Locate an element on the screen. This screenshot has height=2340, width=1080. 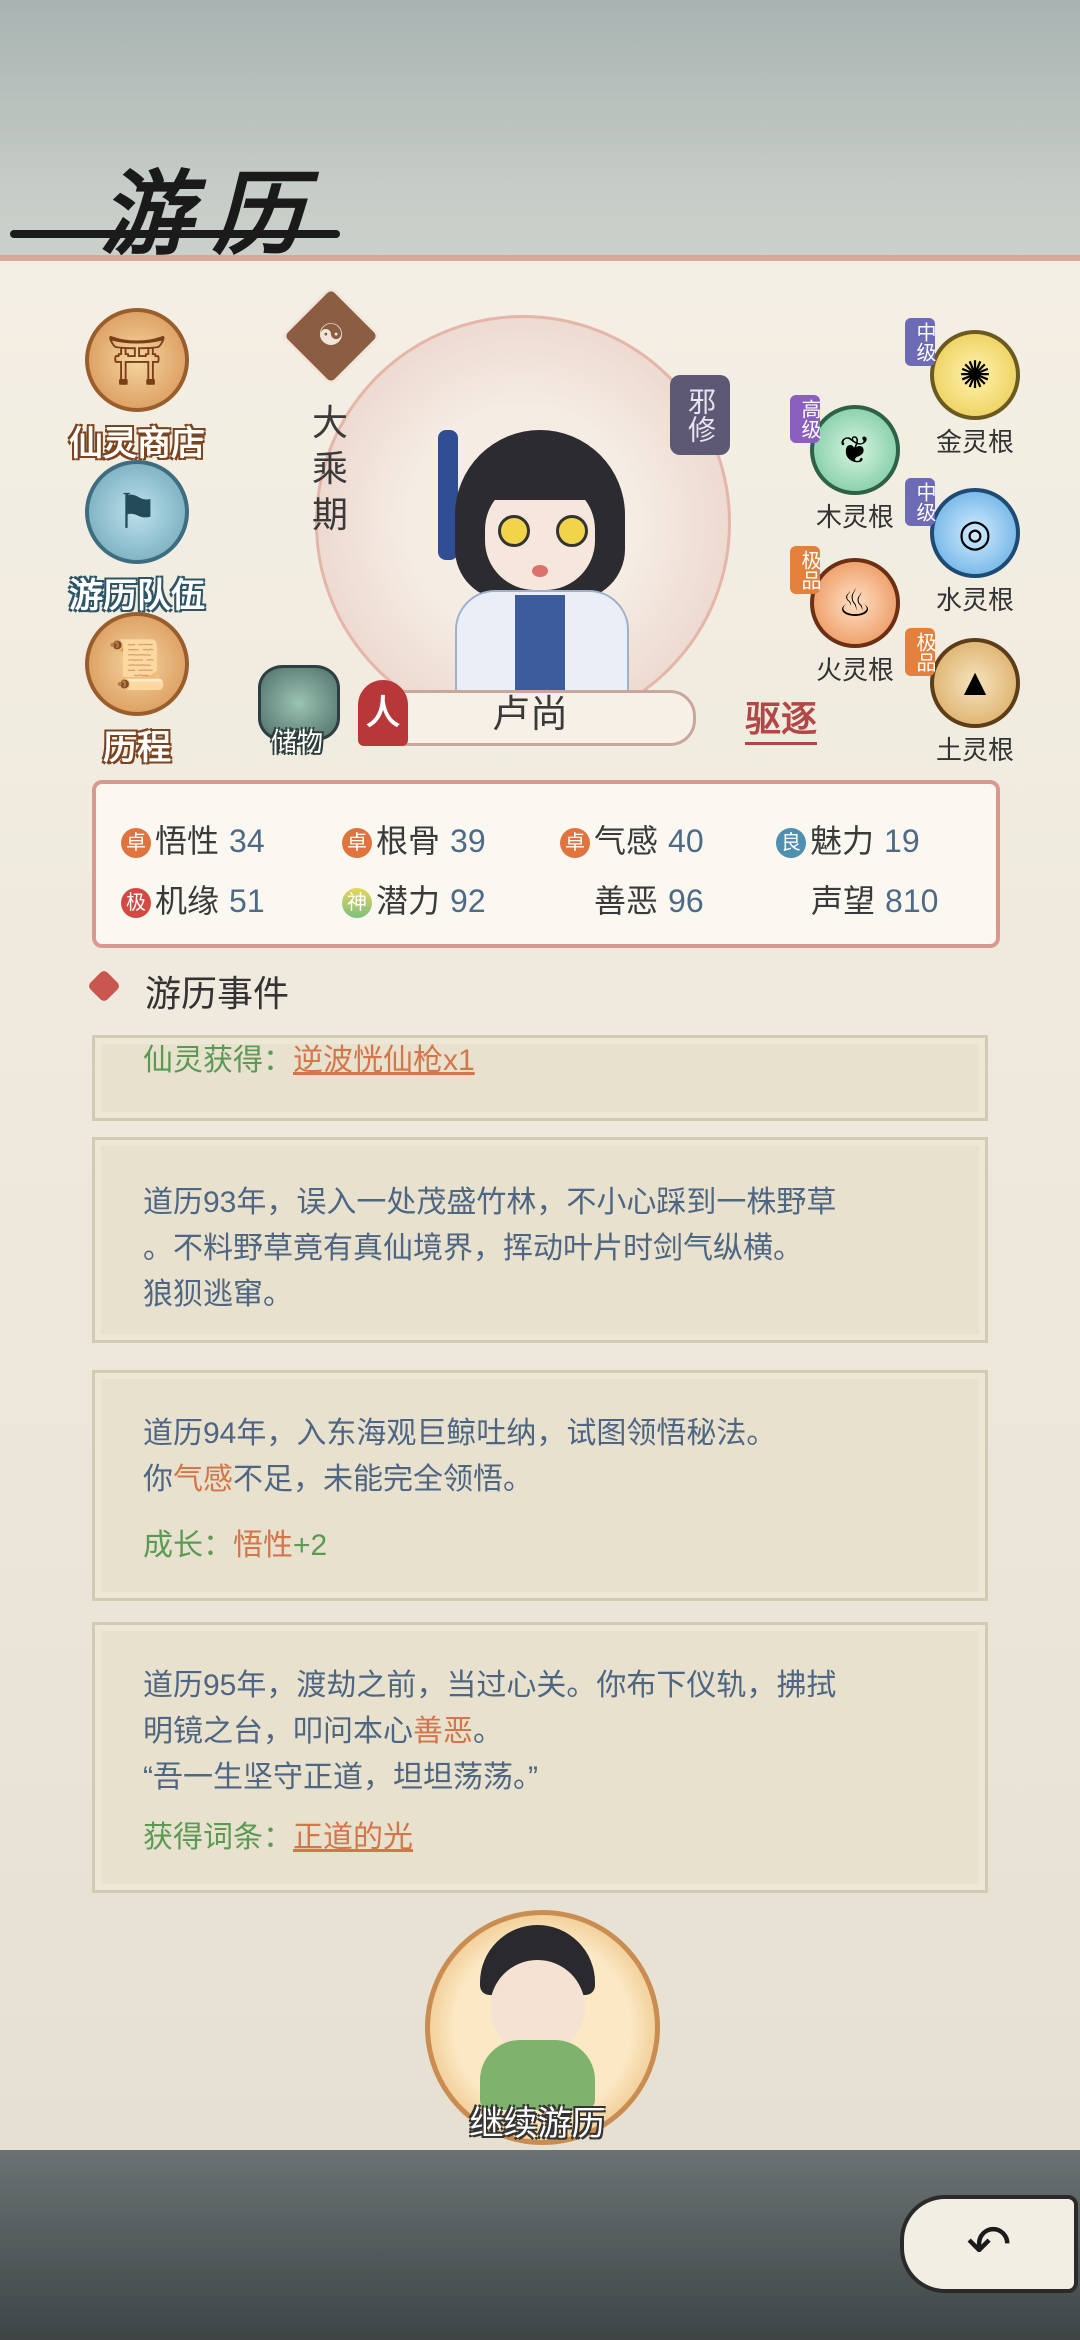
spirit-root-metal: ✺ 金灵根 中级 is located at coordinates (972, 388).